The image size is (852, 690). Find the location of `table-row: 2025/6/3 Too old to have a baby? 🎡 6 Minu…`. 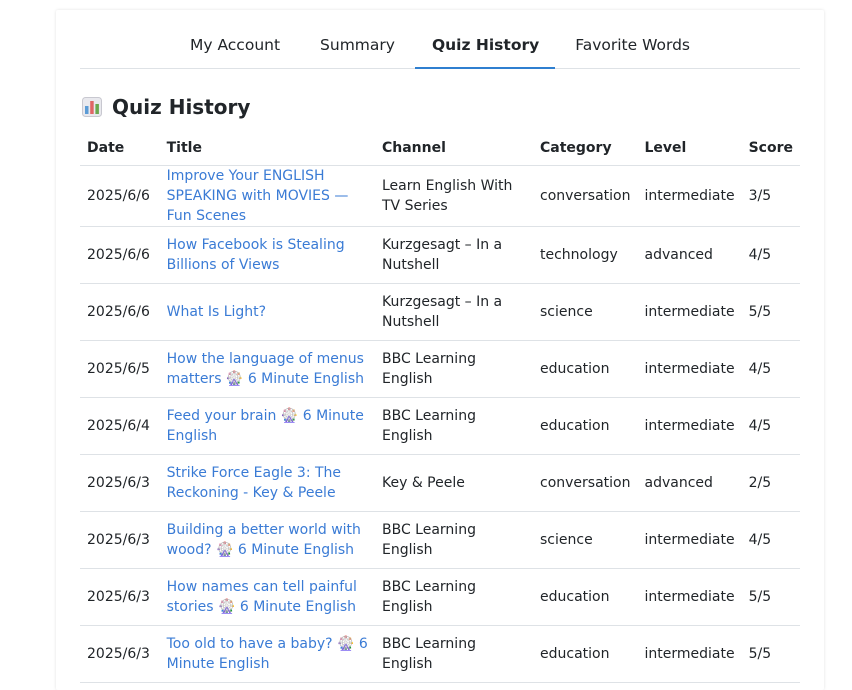

table-row: 2025/6/3 Too old to have a baby? 🎡 6 Minu… is located at coordinates (440, 654).